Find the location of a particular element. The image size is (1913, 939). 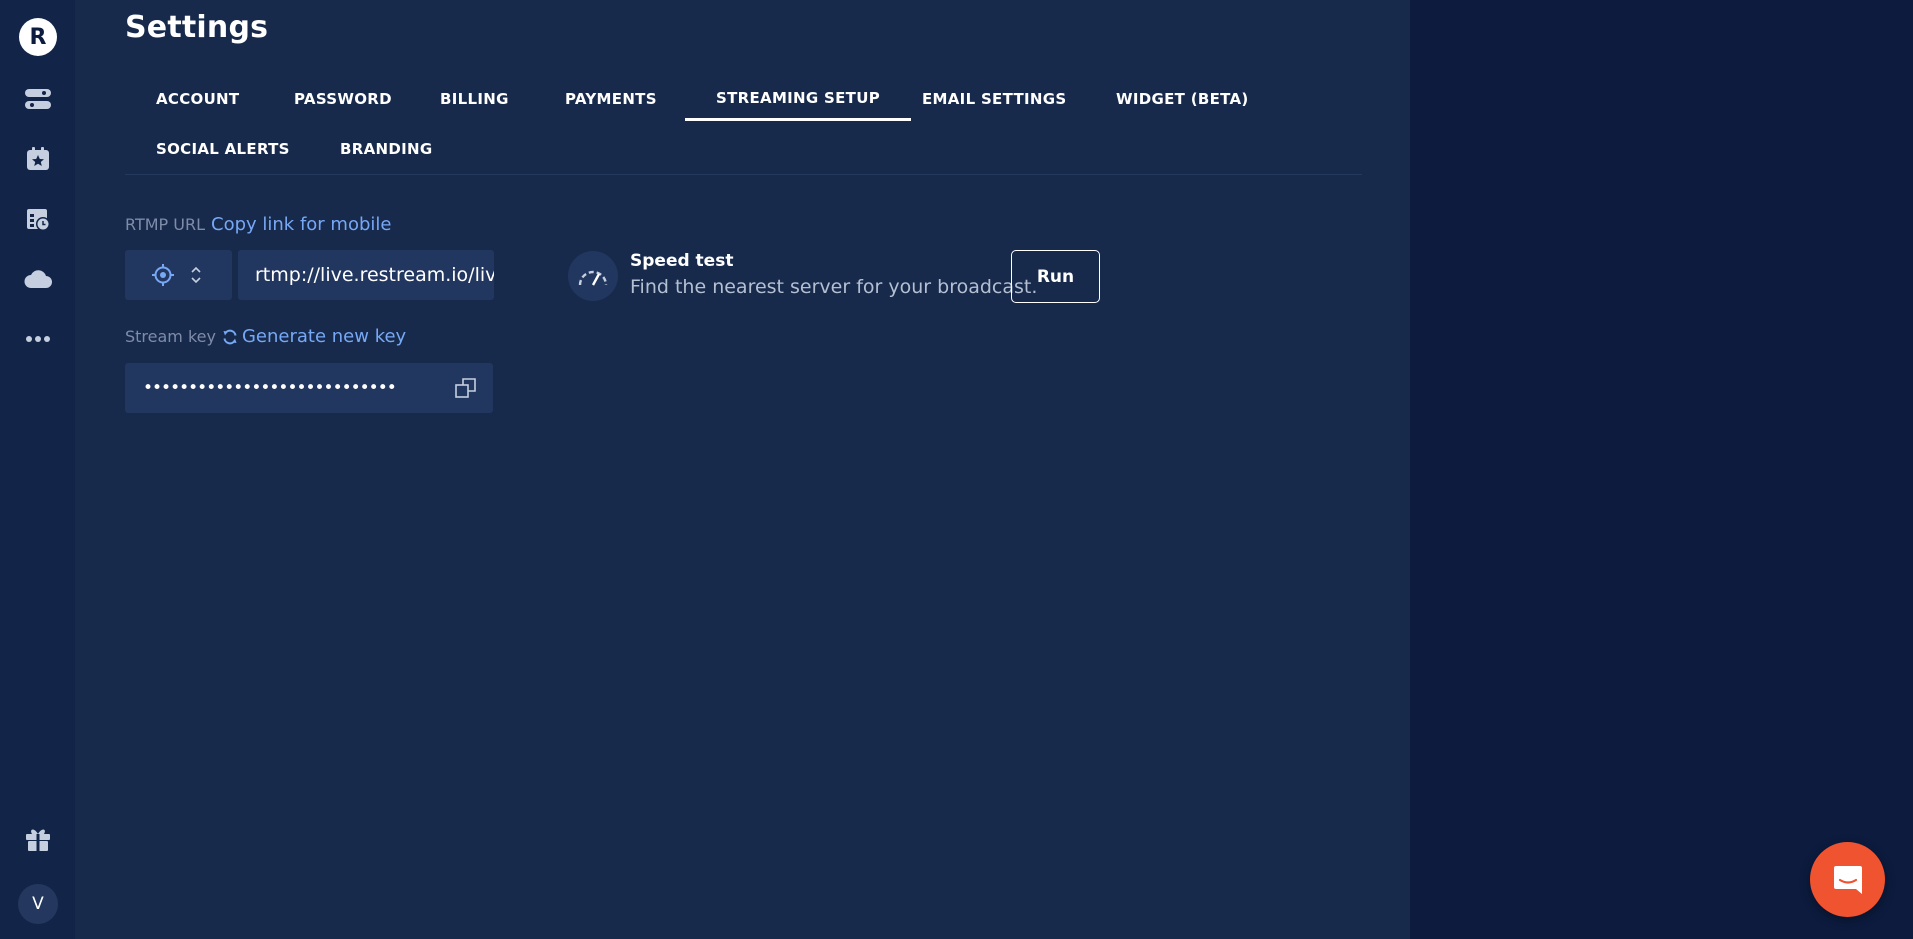

chat-support-button is located at coordinates (1847, 879).